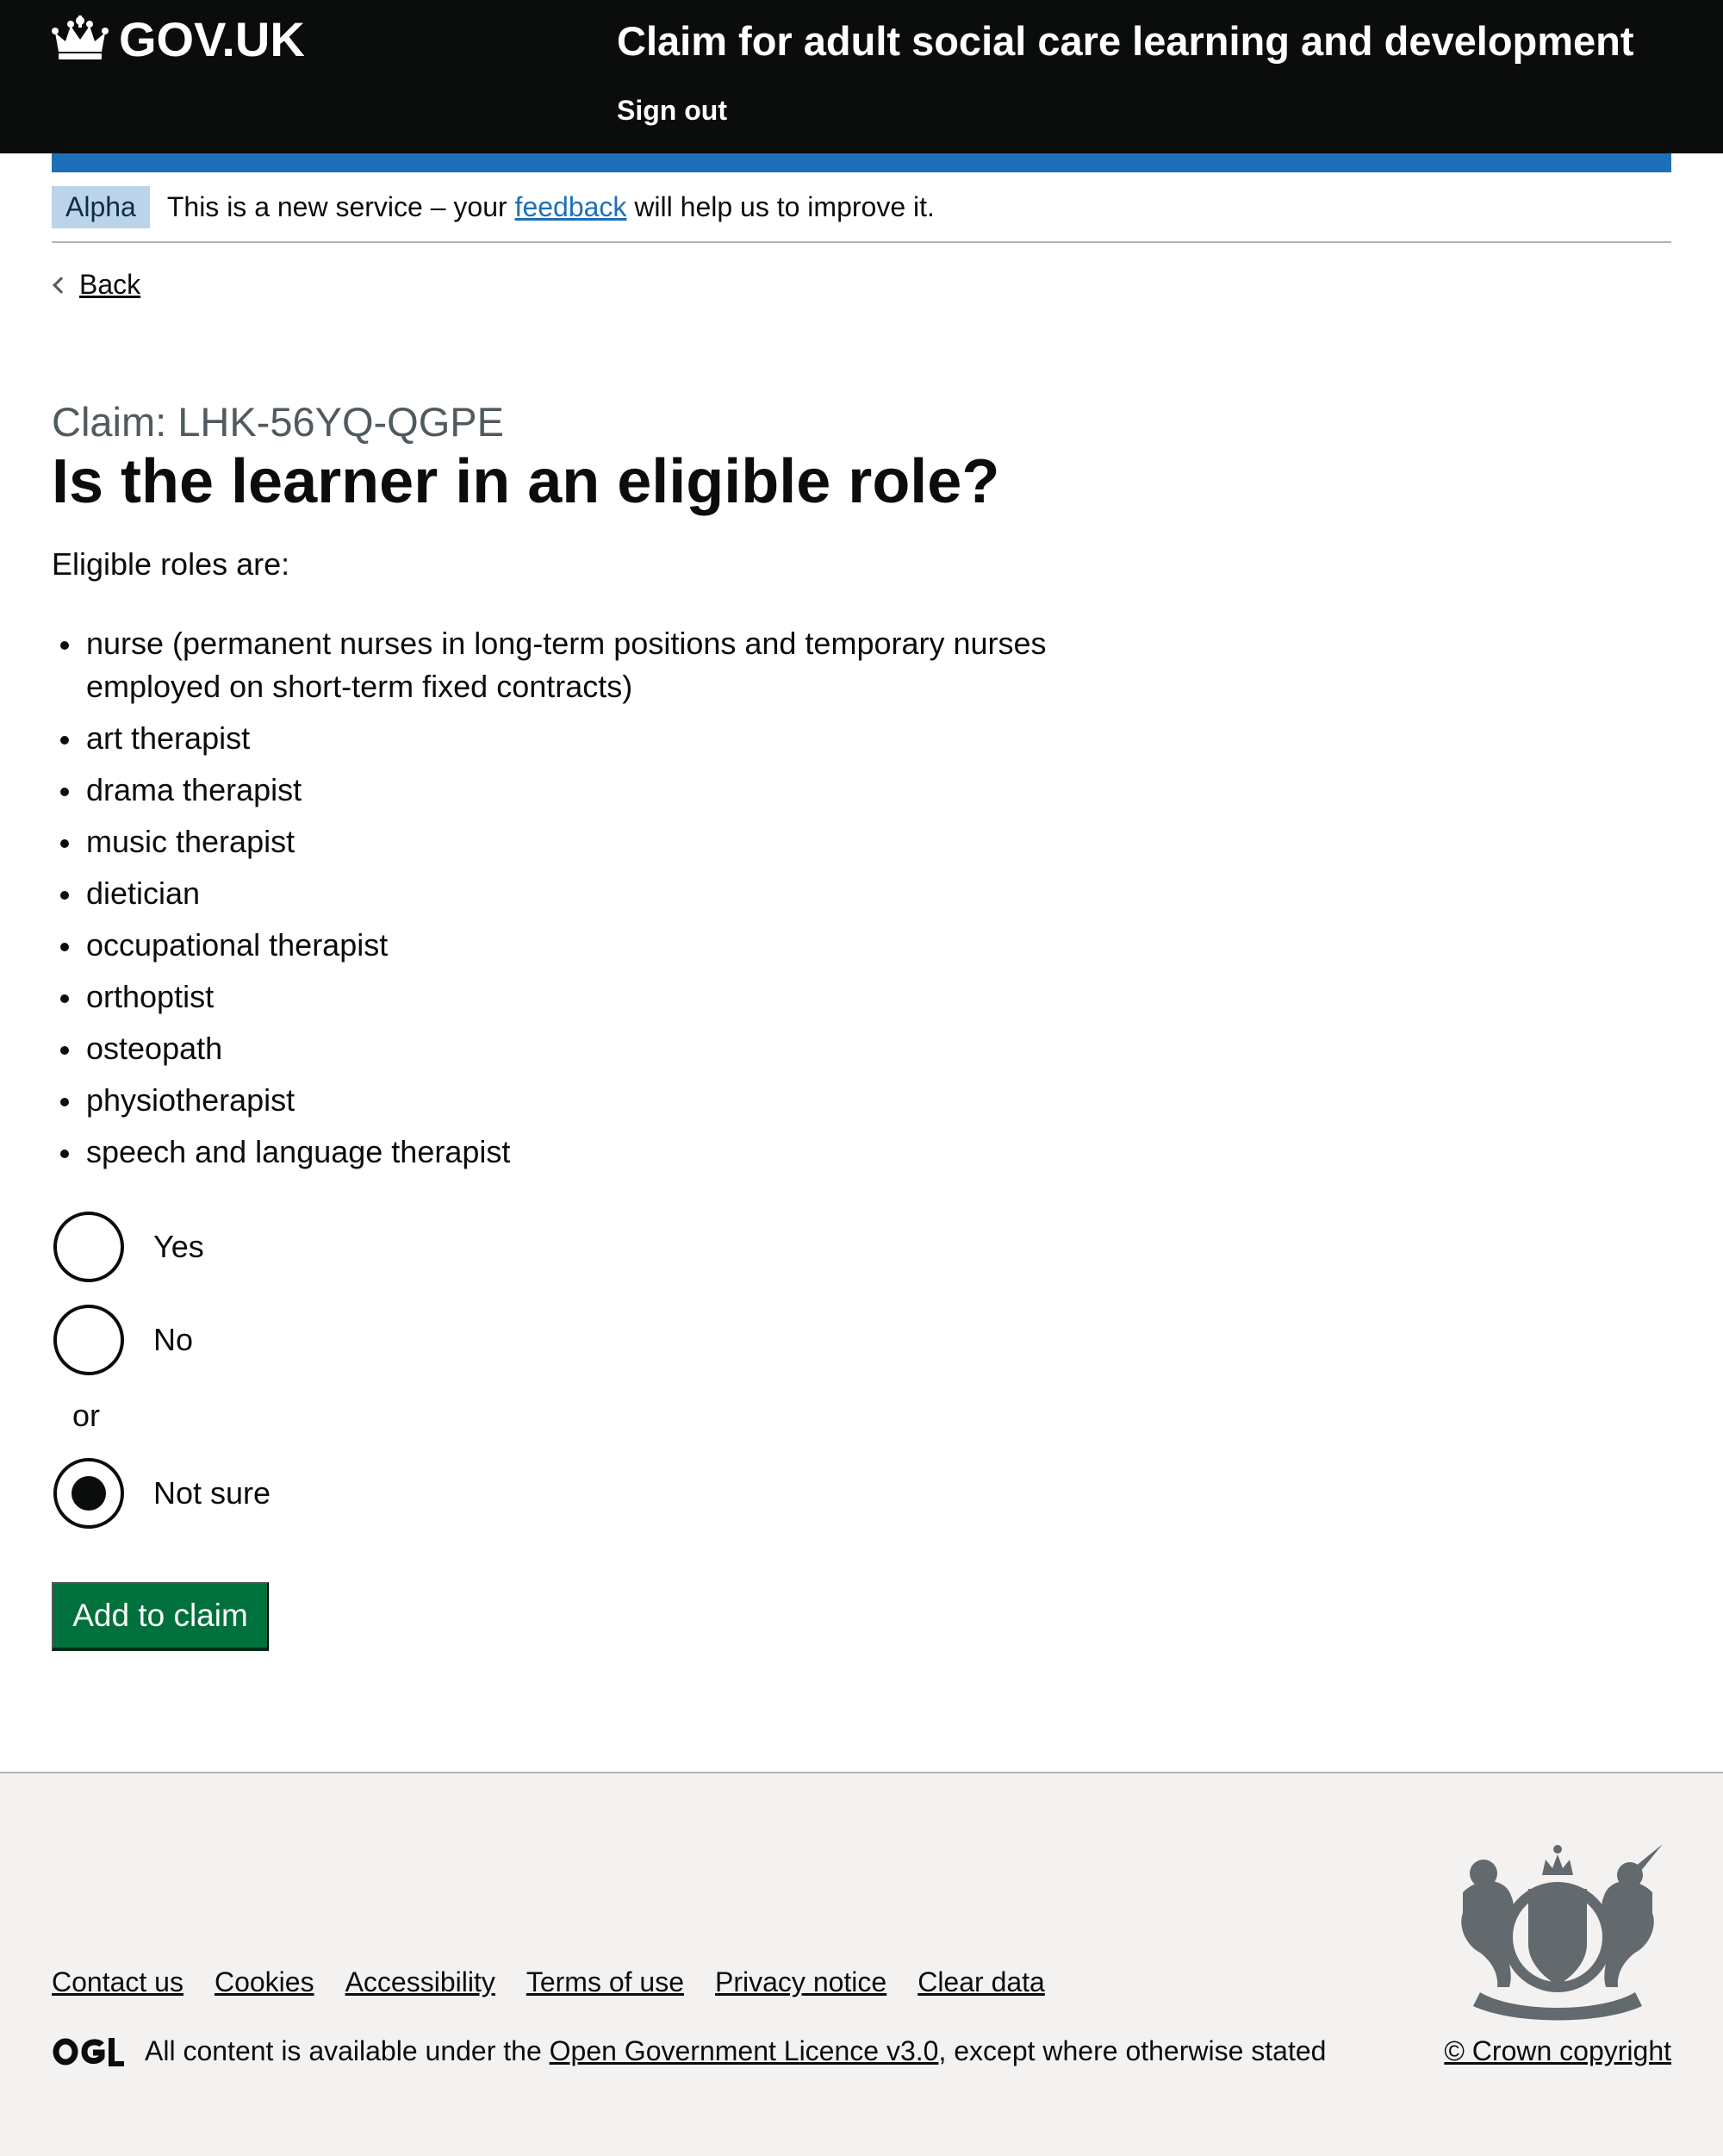 The width and height of the screenshot is (1723, 2156). Describe the element at coordinates (590, 1100) in the screenshot. I see `list-item: physiotherapist` at that location.